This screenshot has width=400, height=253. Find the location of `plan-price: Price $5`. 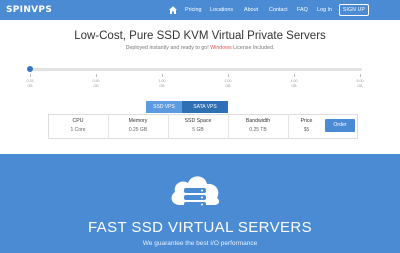

plan-price: Price $5 is located at coordinates (306, 125).